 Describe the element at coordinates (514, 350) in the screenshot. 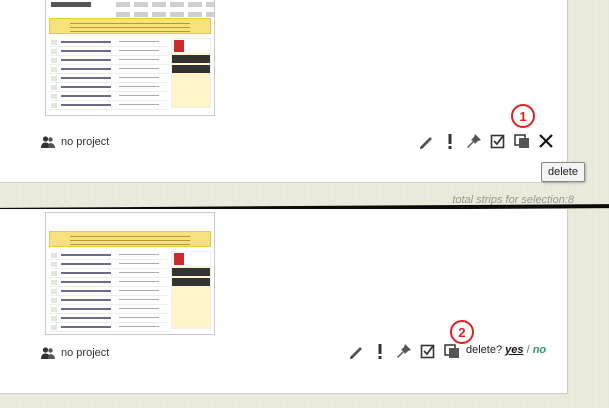

I see `confirm-yes-link: yes` at that location.